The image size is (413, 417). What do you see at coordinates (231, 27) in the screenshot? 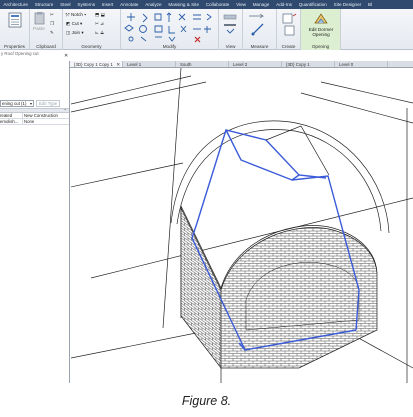
I see `view-tools-icon` at bounding box center [231, 27].